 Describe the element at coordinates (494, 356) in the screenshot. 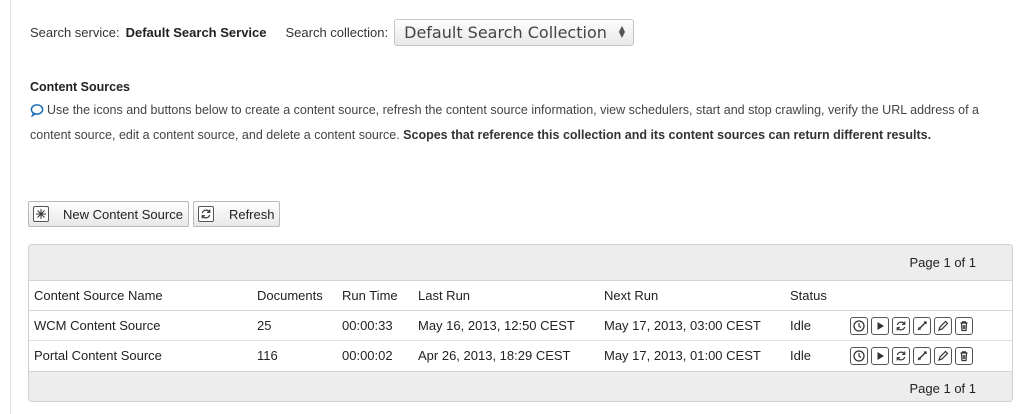

I see `last-run-cell: Apr 26, 2013, 18:29 CEST` at that location.